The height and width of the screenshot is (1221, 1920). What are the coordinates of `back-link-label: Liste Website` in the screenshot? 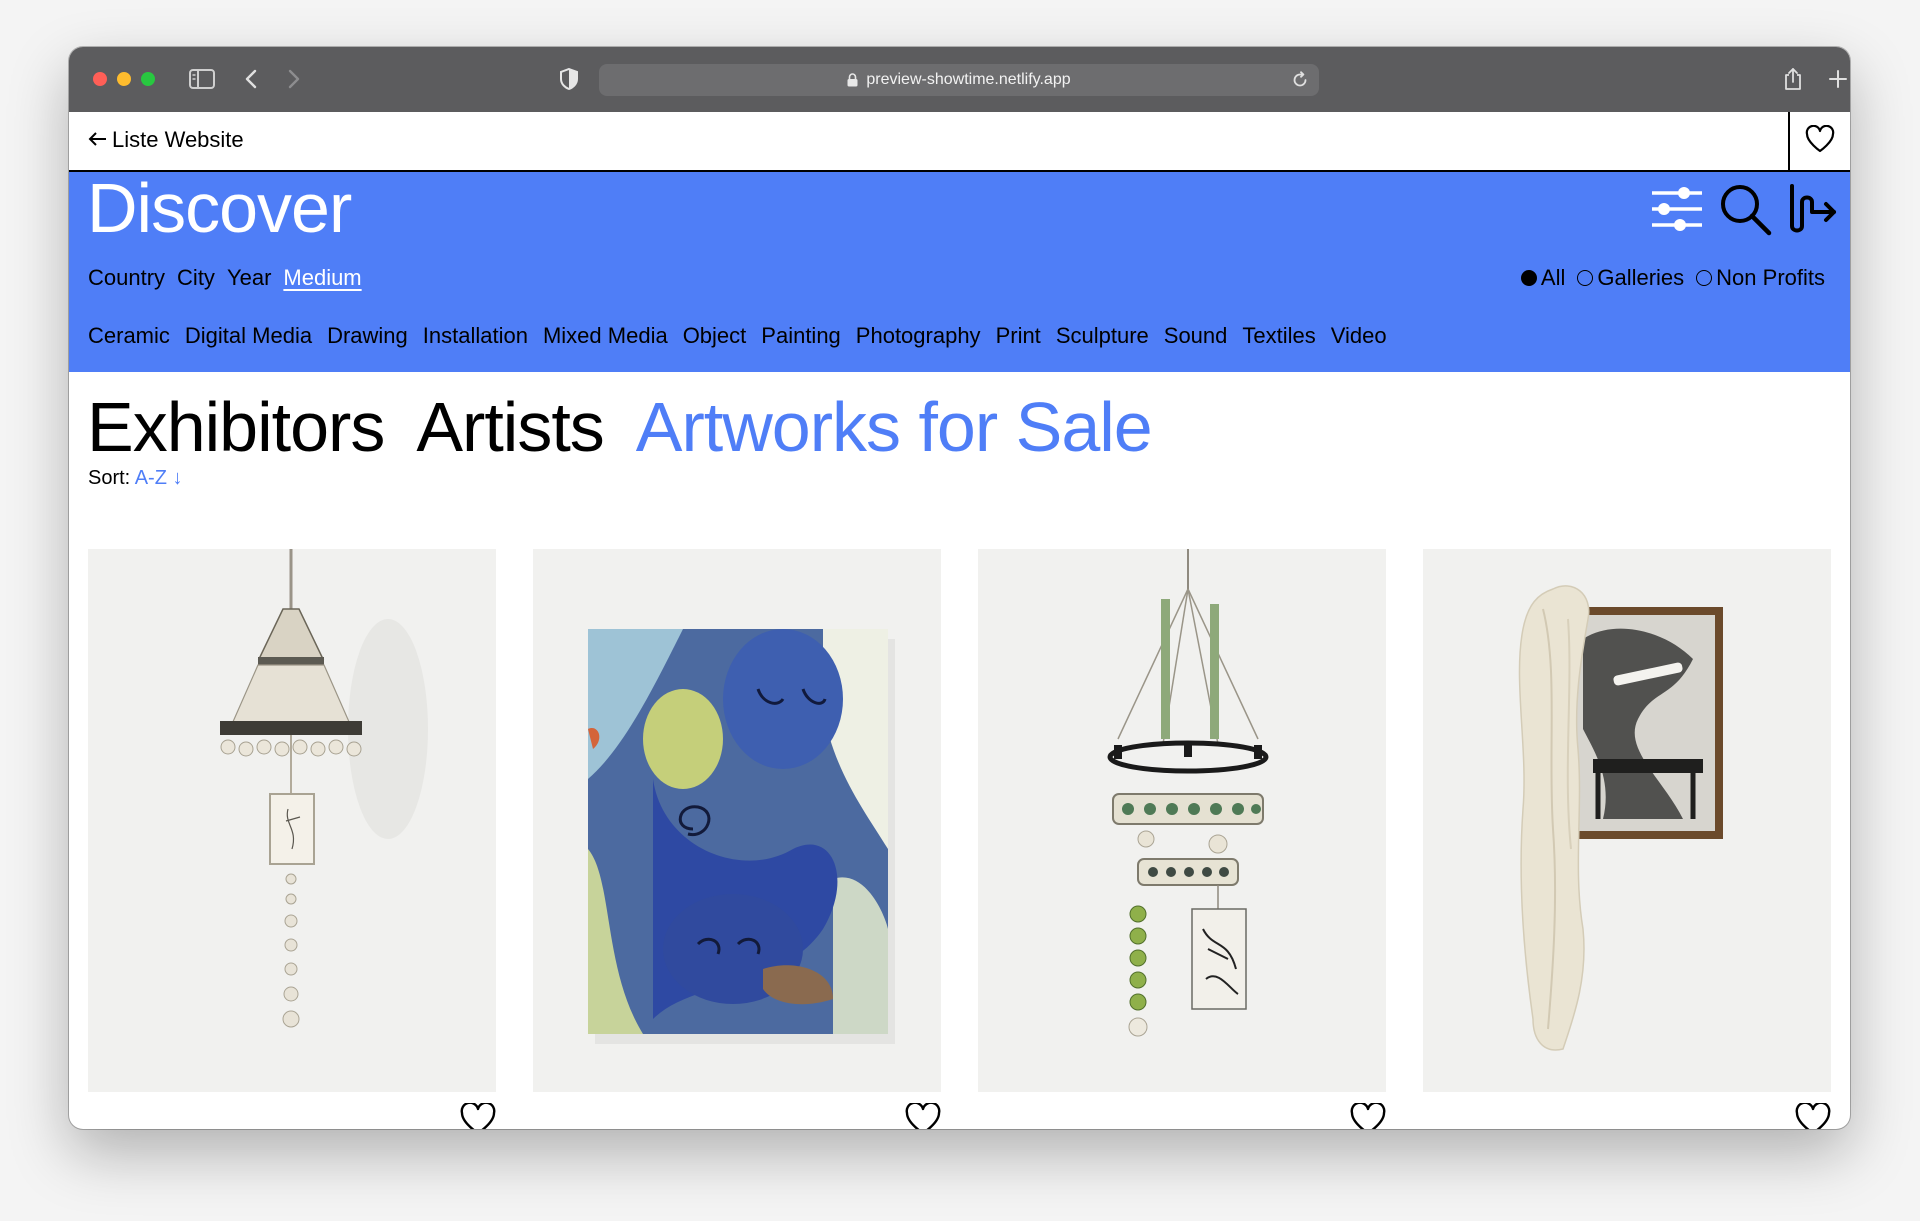 It's located at (178, 139).